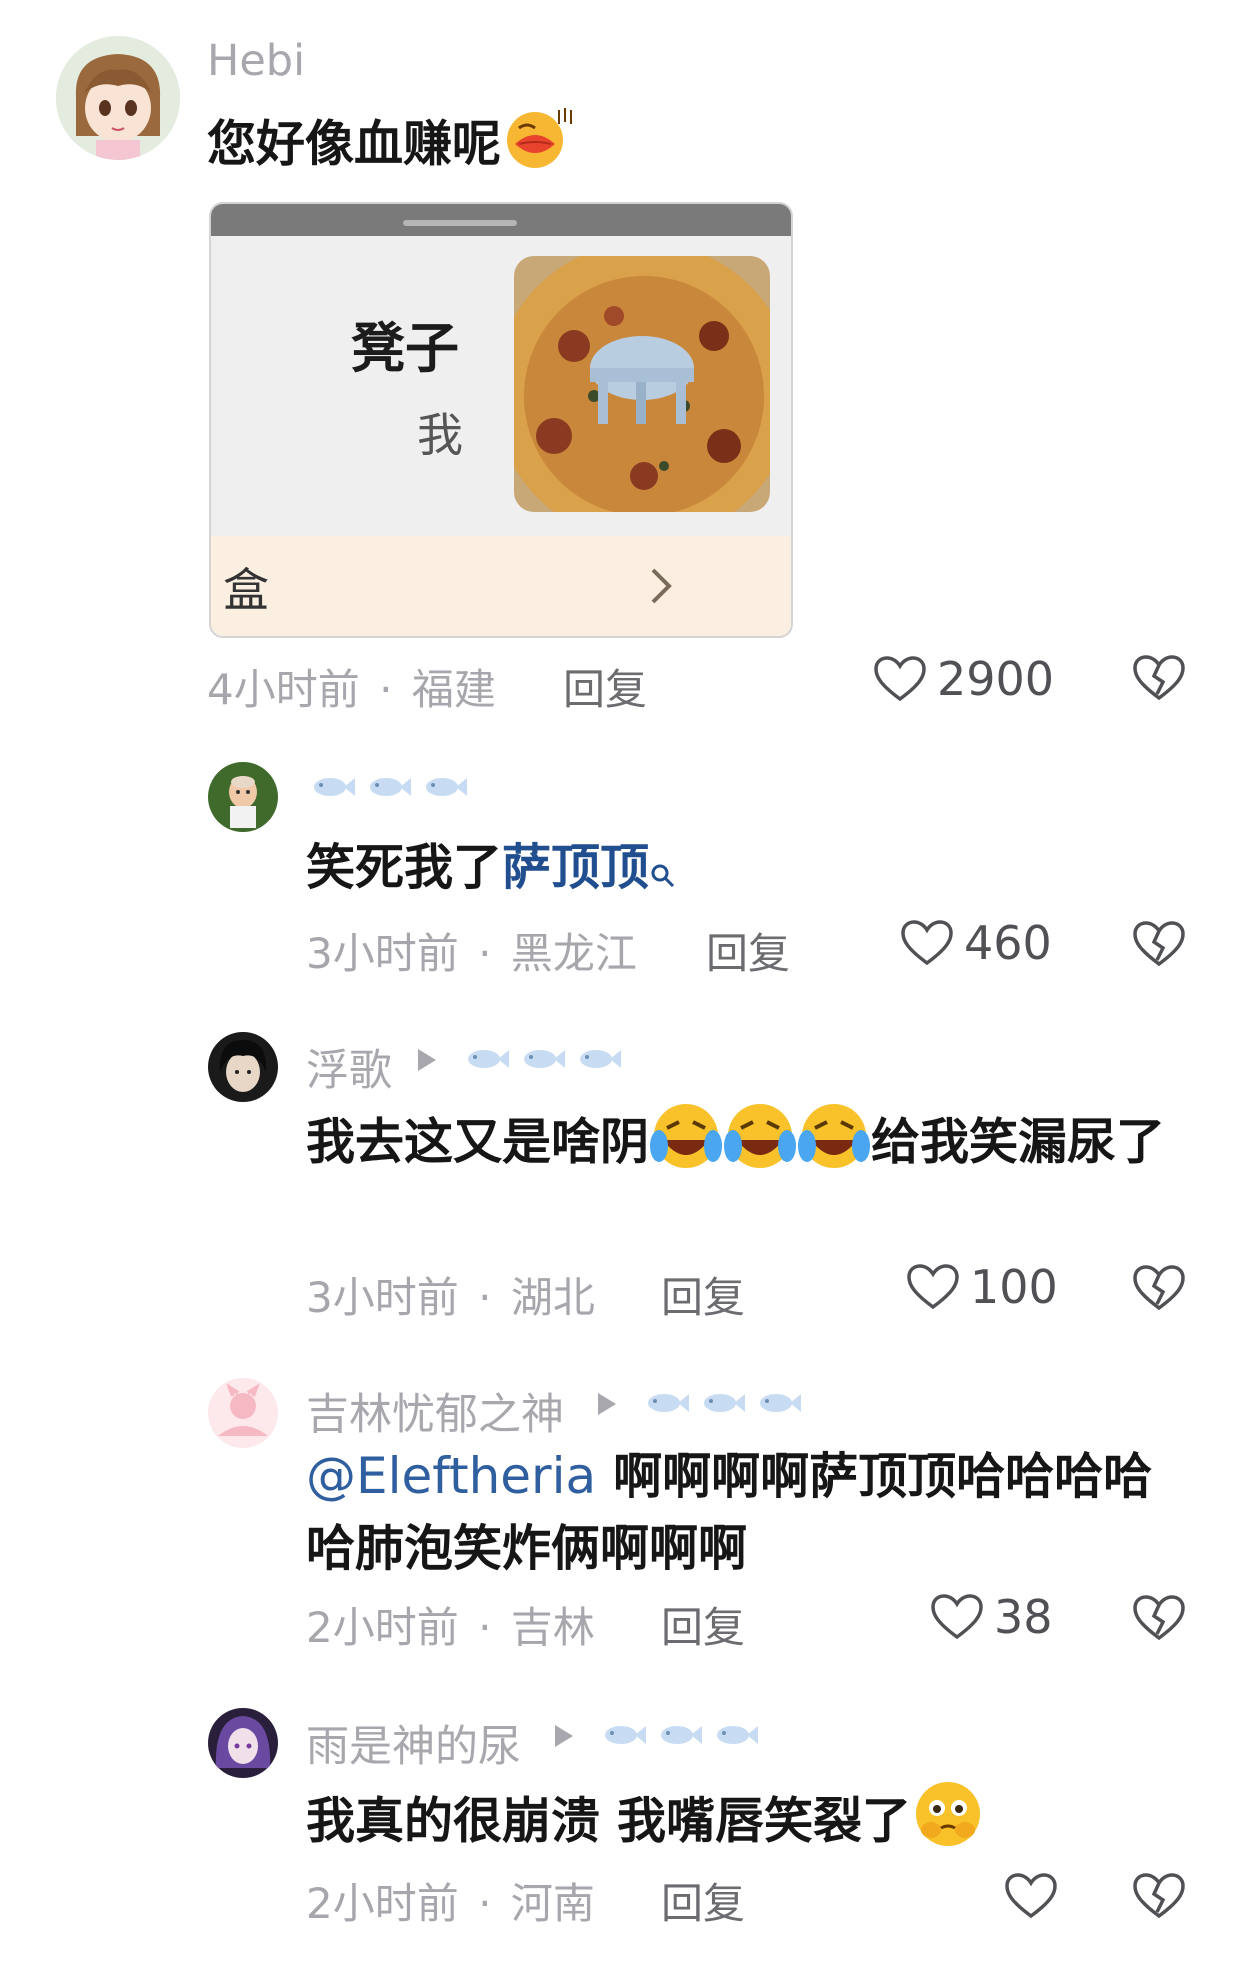  I want to click on like-count: 100, so click(1014, 1287).